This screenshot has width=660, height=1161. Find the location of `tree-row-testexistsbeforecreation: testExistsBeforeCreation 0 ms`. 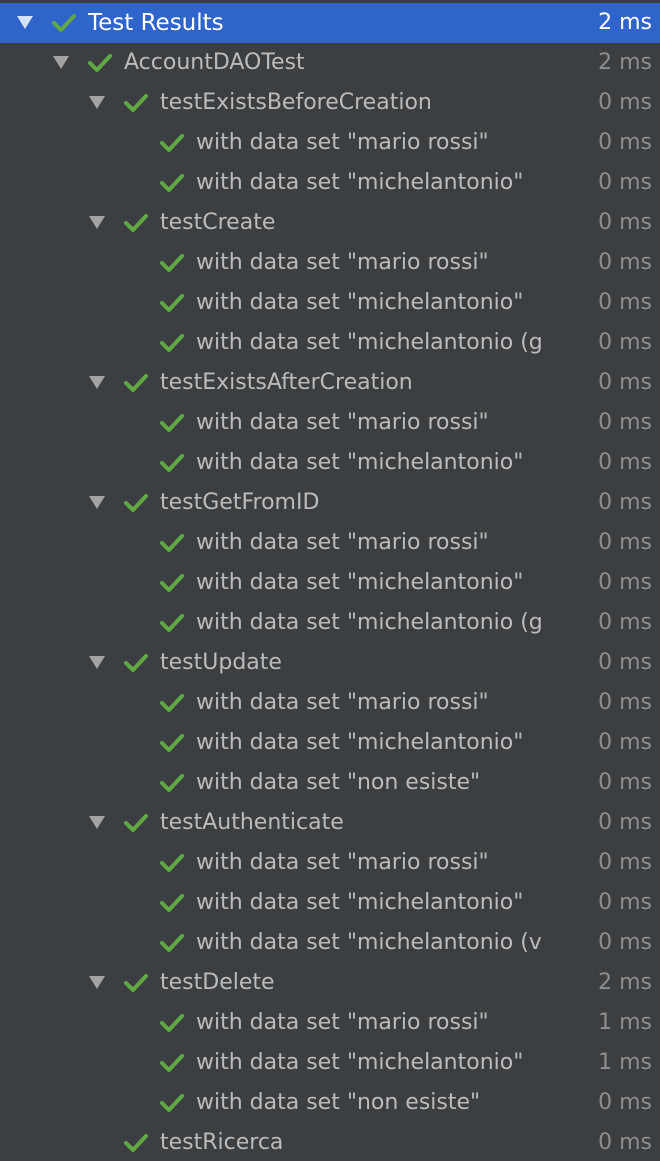

tree-row-testexistsbeforecreation: testExistsBeforeCreation 0 ms is located at coordinates (330, 103).